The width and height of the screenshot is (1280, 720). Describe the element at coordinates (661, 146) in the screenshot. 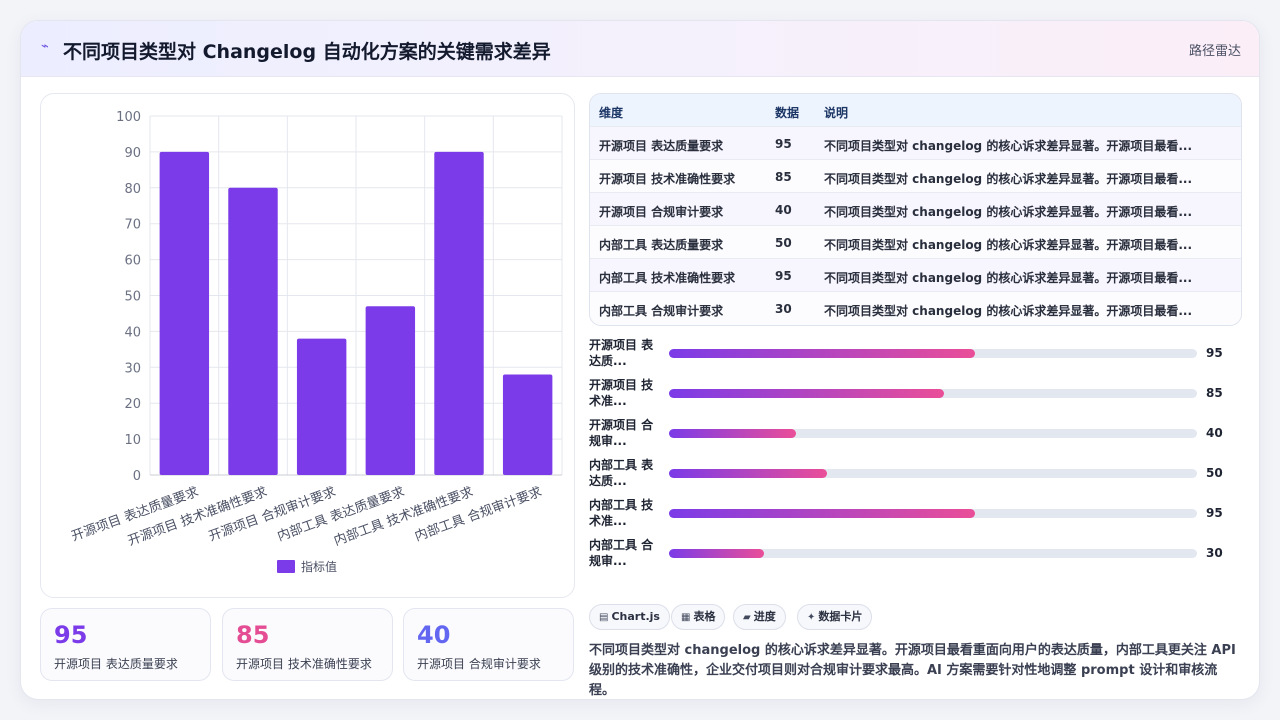

I see `table-cell: 开源项目 表达质量要求` at that location.